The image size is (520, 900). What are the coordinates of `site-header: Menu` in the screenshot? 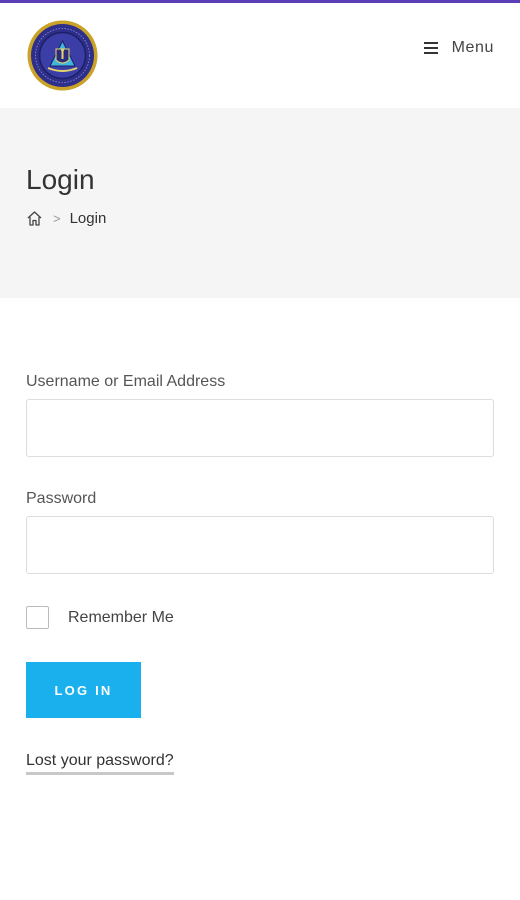 It's located at (260, 55).